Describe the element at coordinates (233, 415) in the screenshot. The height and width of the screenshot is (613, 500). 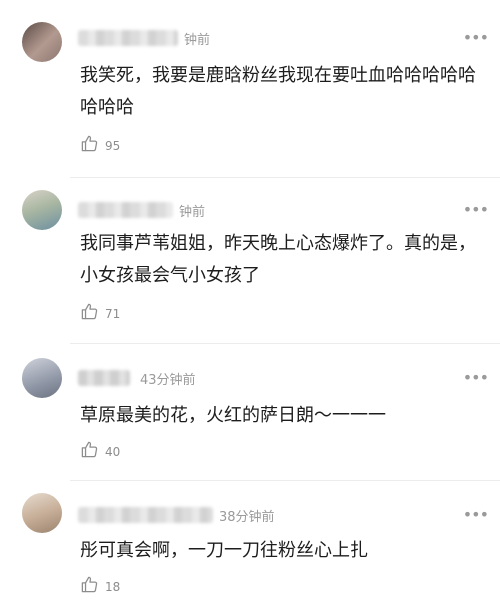
I see `comment-text: 草原最美的花，火红的萨日朗～一一一` at that location.